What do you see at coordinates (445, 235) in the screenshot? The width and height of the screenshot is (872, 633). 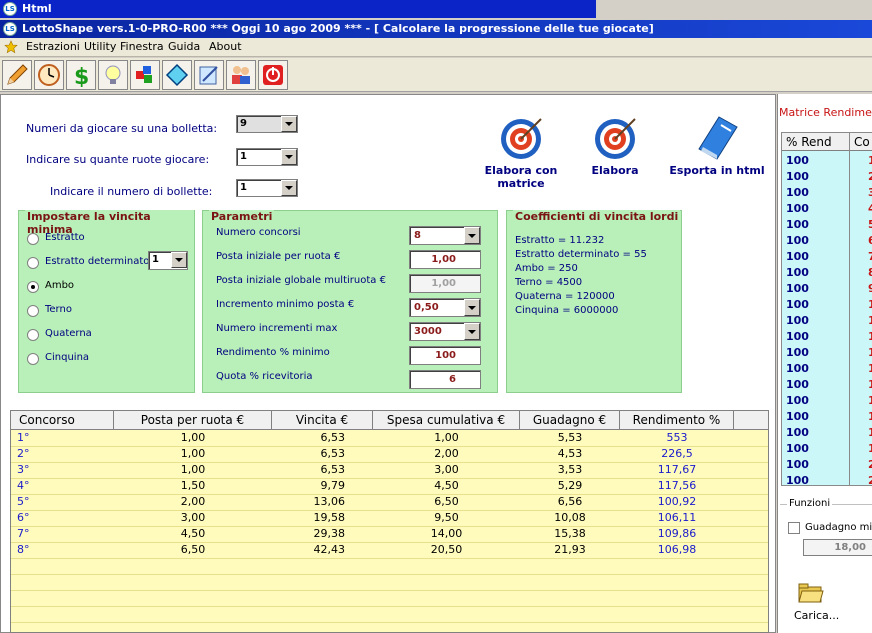 I see `numero-concorsi-combo: 8` at bounding box center [445, 235].